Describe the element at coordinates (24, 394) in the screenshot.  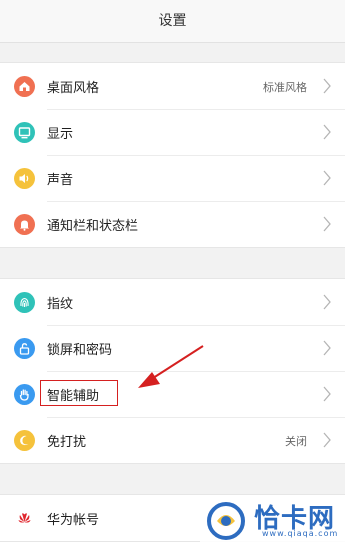
I see `hand-icon` at that location.